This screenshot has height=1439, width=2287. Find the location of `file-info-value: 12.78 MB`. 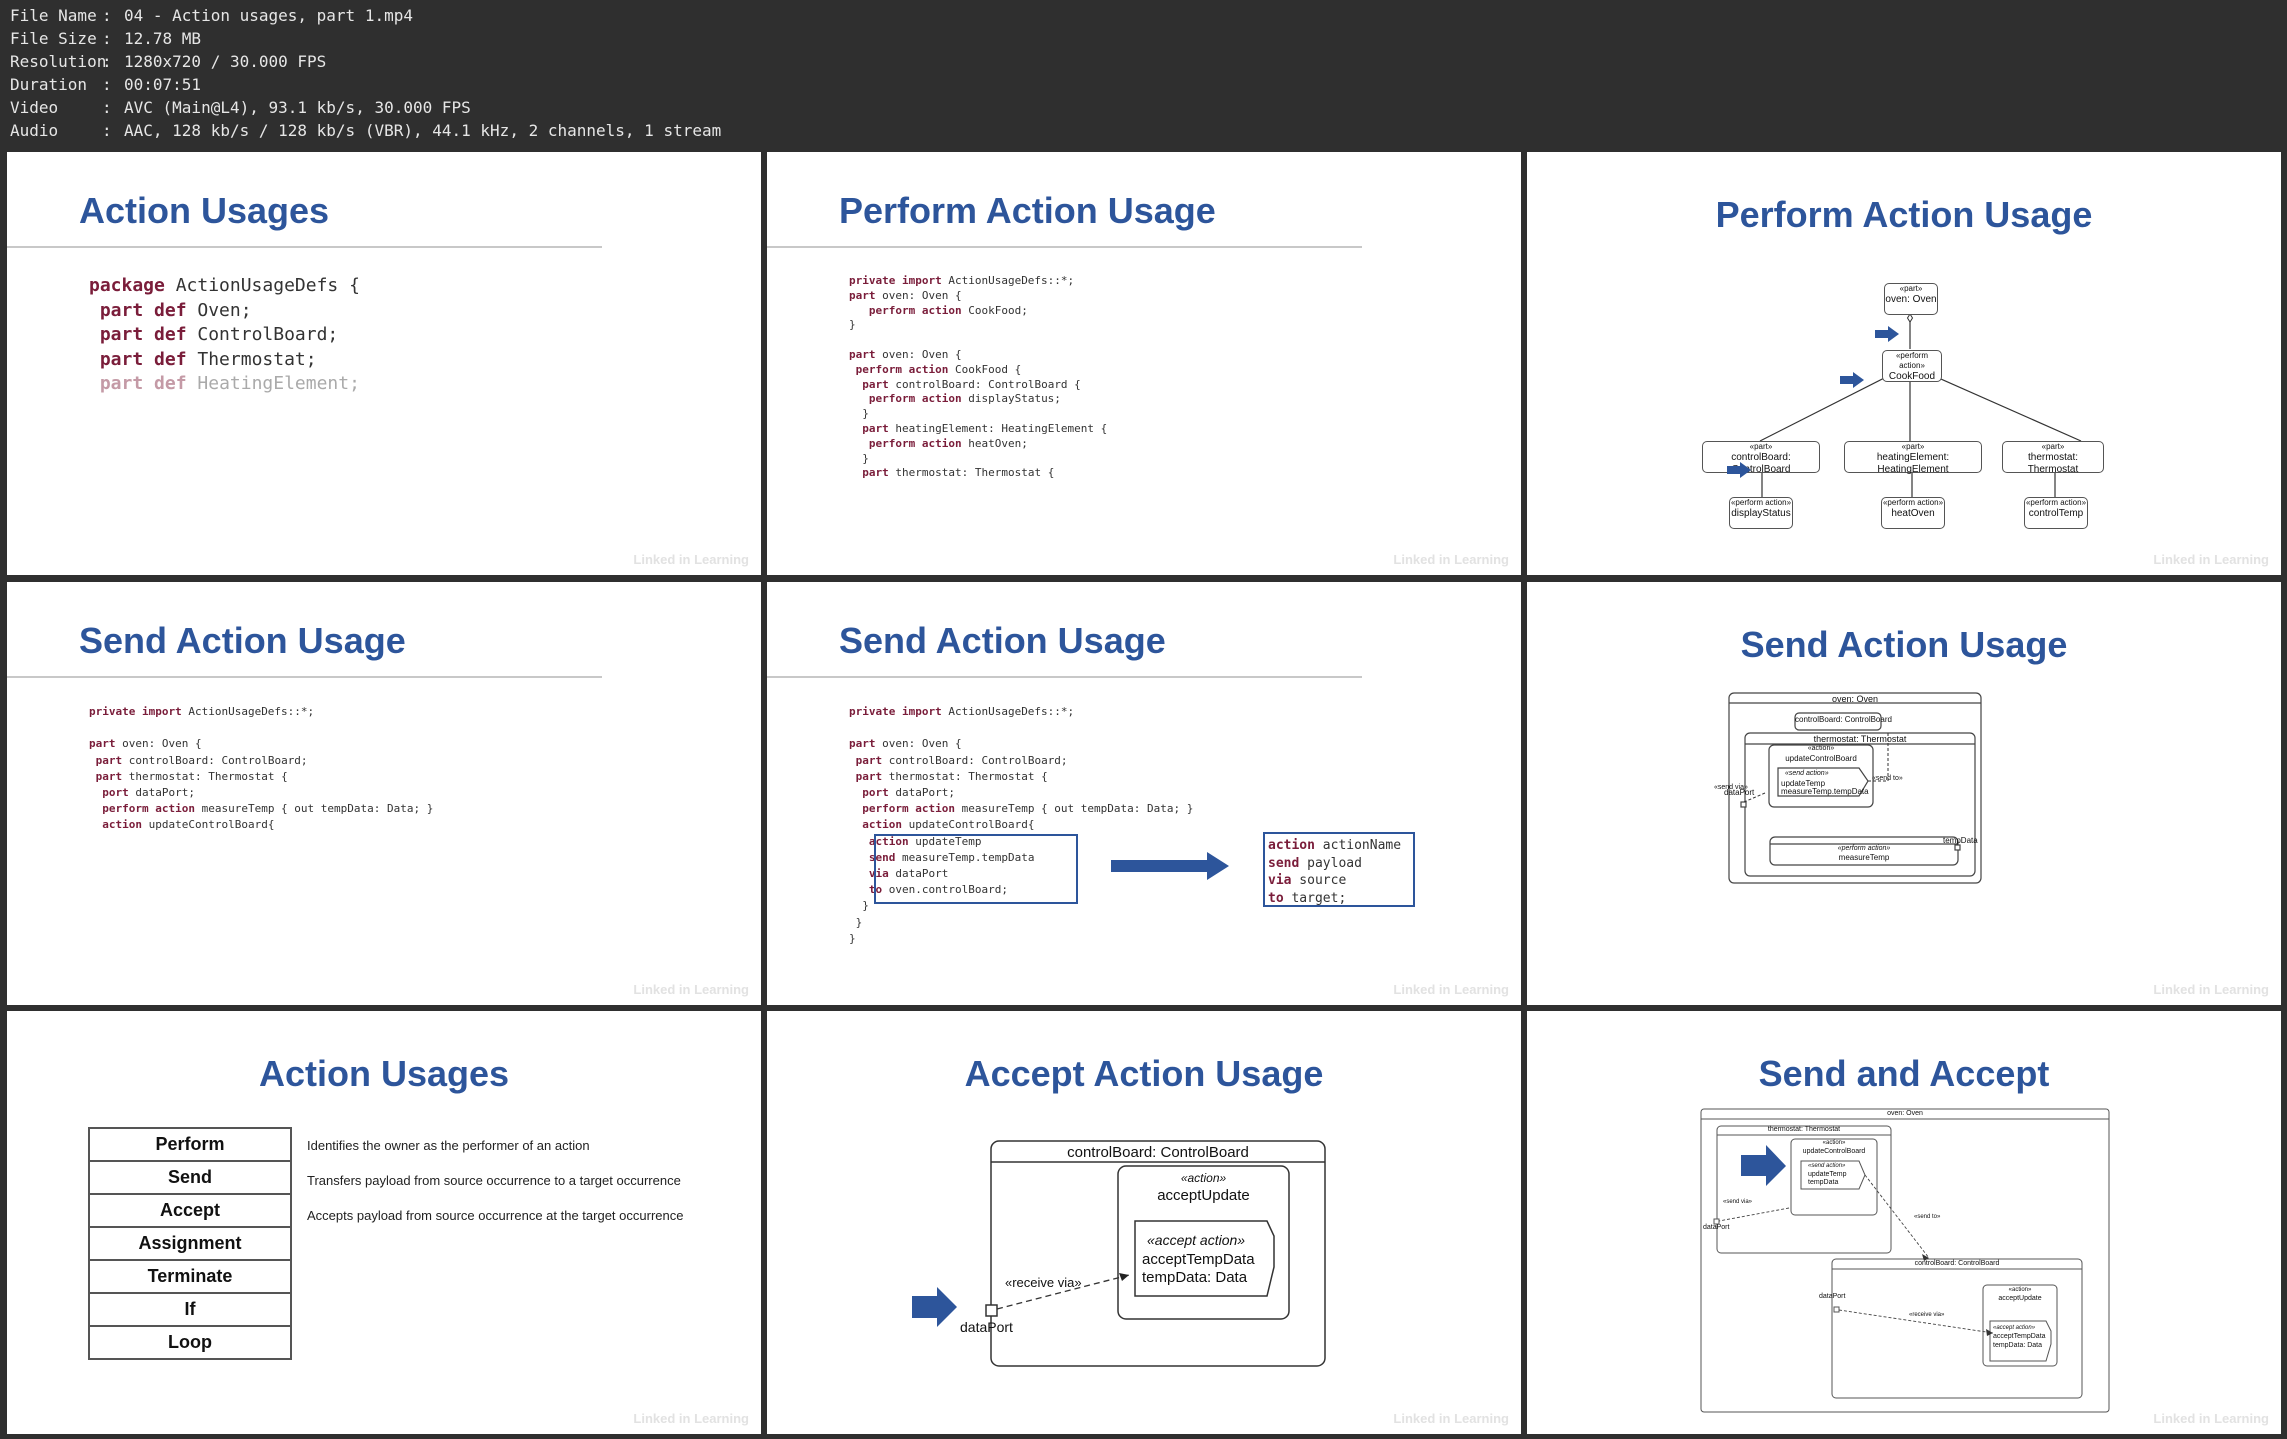

file-info-value: 12.78 MB is located at coordinates (163, 38).